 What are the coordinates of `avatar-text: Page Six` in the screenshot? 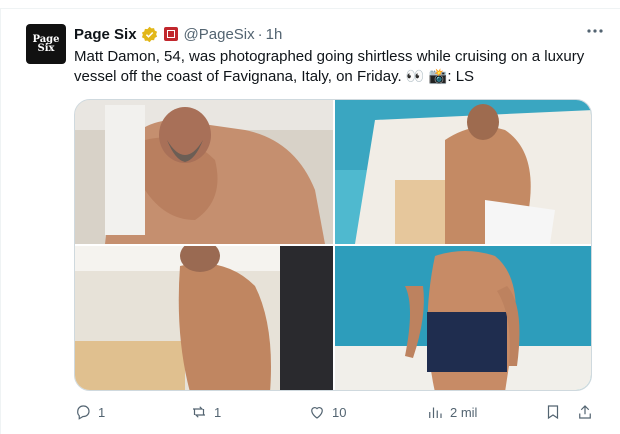 It's located at (46, 44).